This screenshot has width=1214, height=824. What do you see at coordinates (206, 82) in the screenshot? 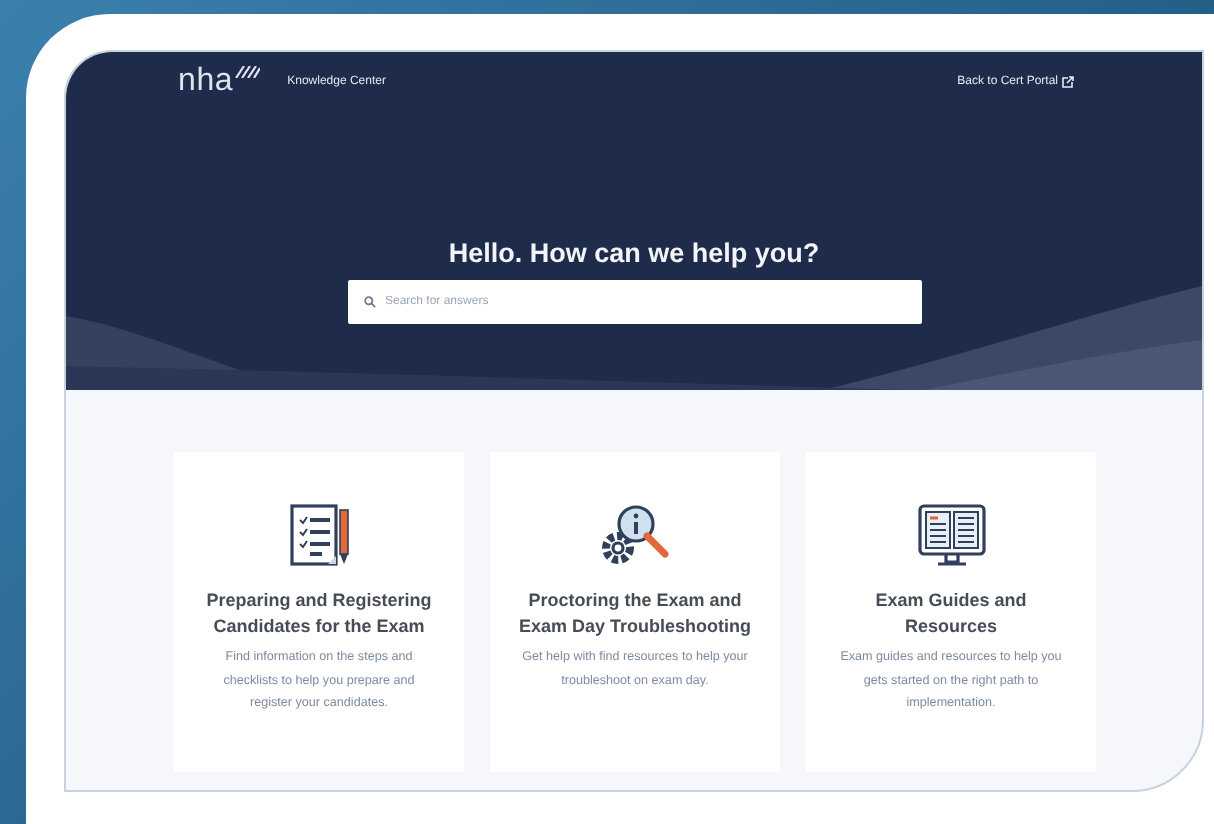
I see `logo-text: nha` at bounding box center [206, 82].